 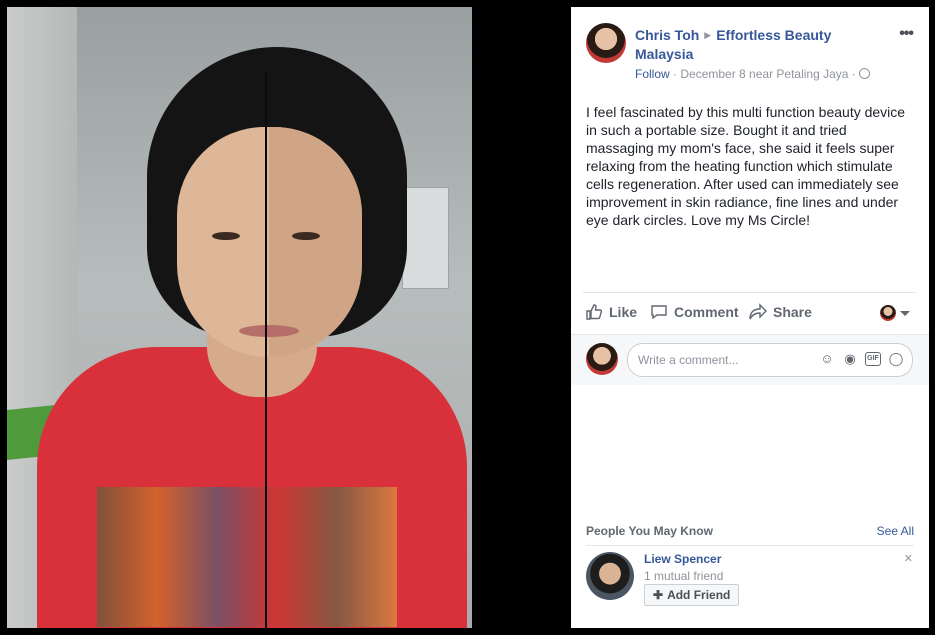 I want to click on photo-comparison-divider, so click(x=266, y=350).